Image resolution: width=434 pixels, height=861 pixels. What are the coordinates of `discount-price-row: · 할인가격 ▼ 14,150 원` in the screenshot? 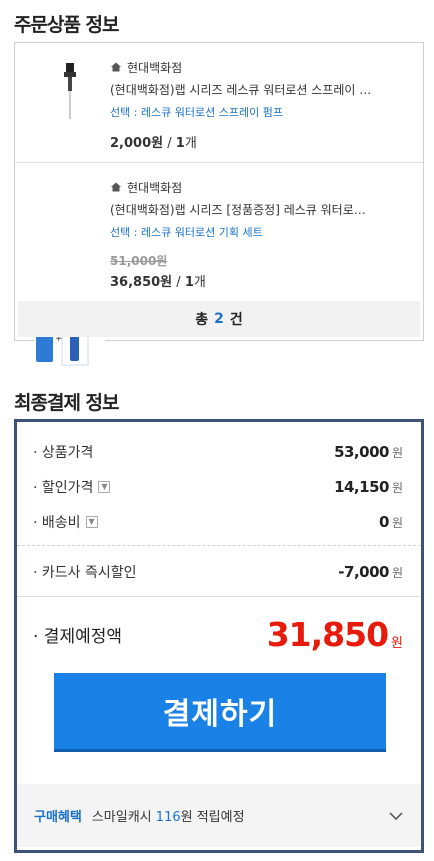 It's located at (218, 487).